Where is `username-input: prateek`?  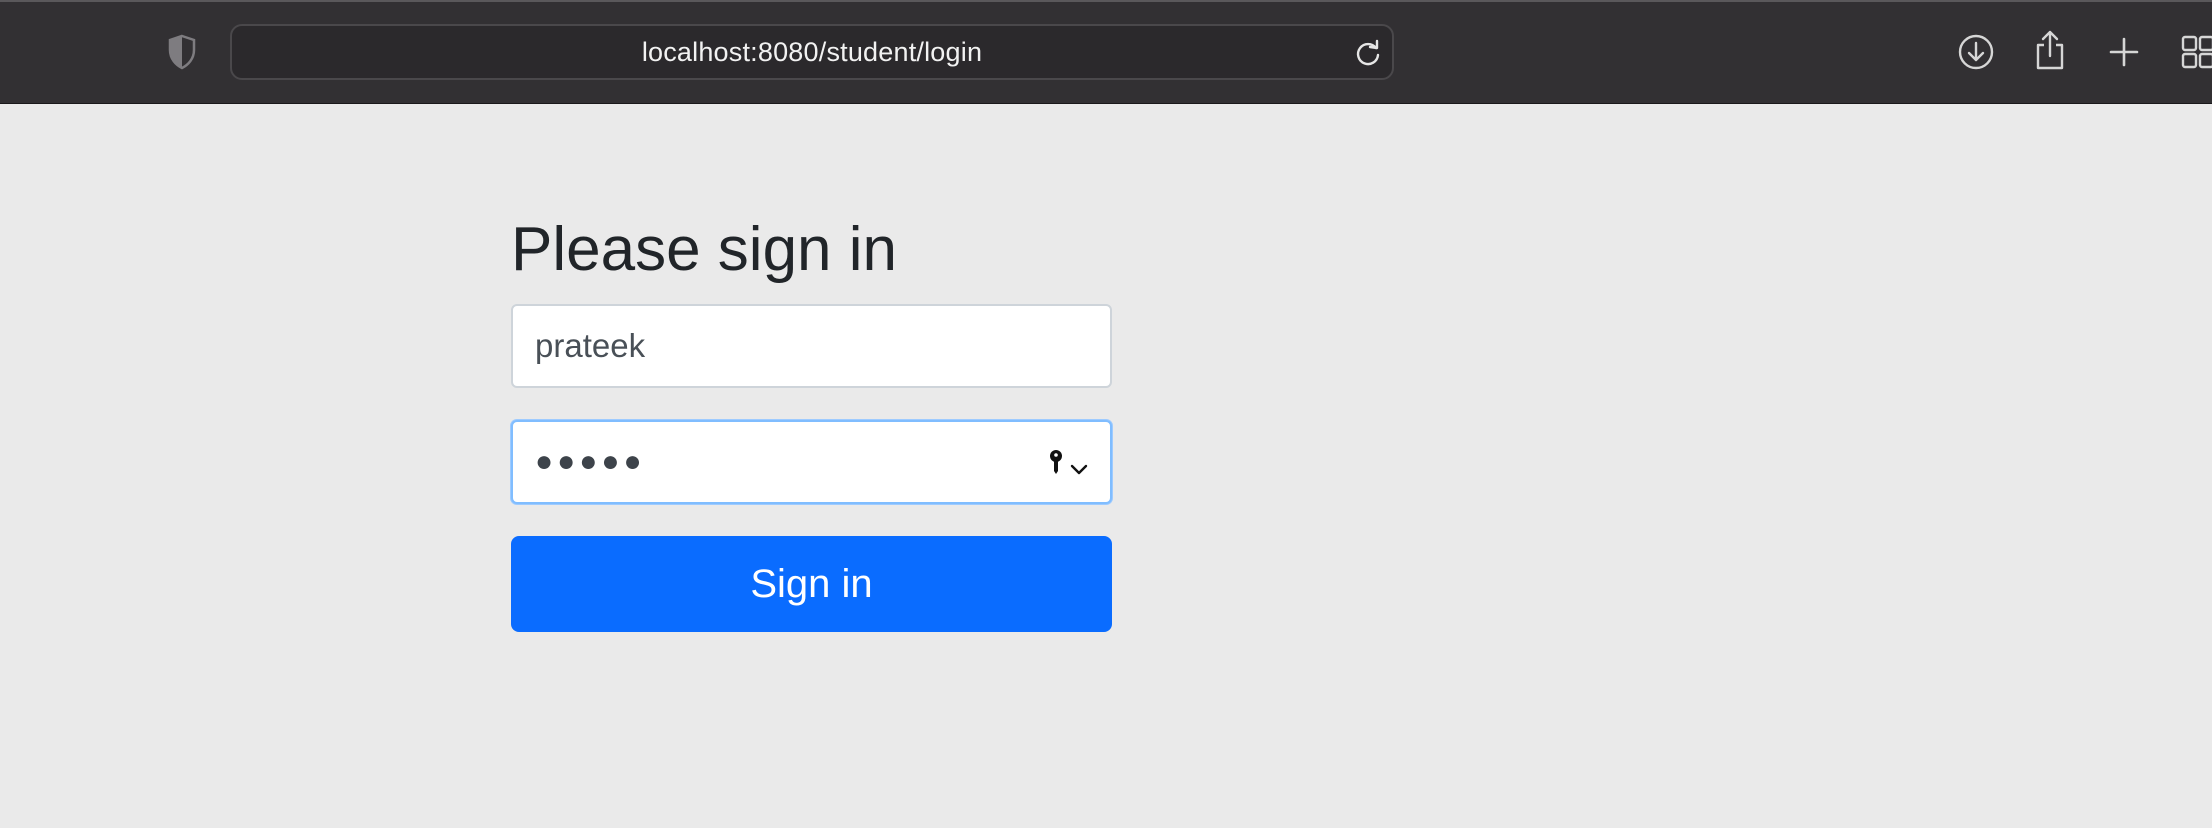
username-input: prateek is located at coordinates (811, 346).